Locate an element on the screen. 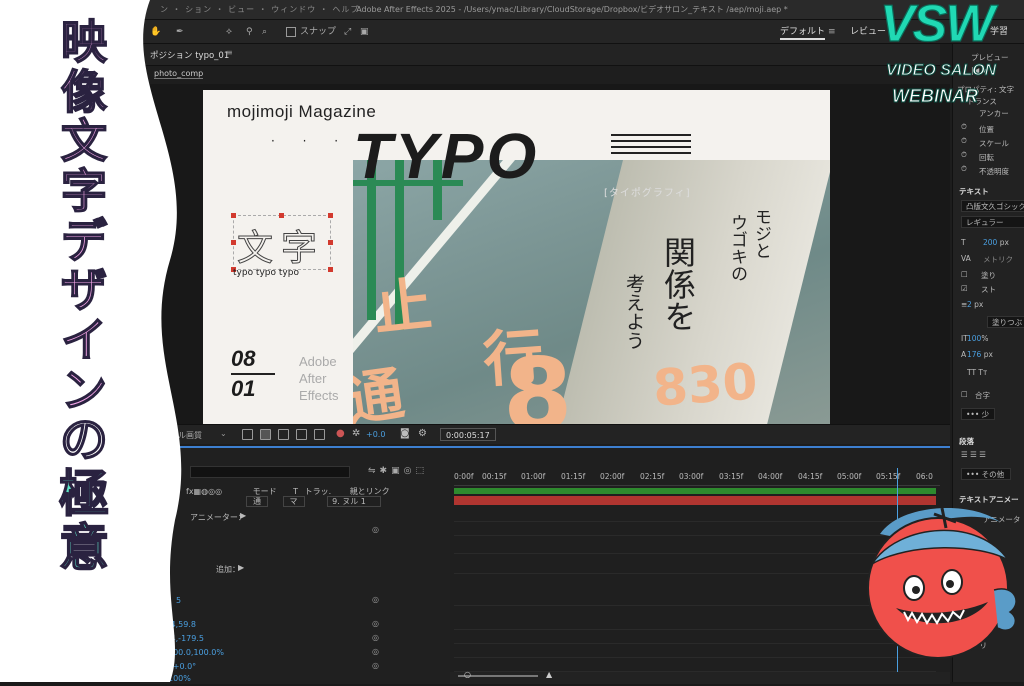 This screenshot has width=1024, height=686. stroke-label: スト is located at coordinates (988, 289).